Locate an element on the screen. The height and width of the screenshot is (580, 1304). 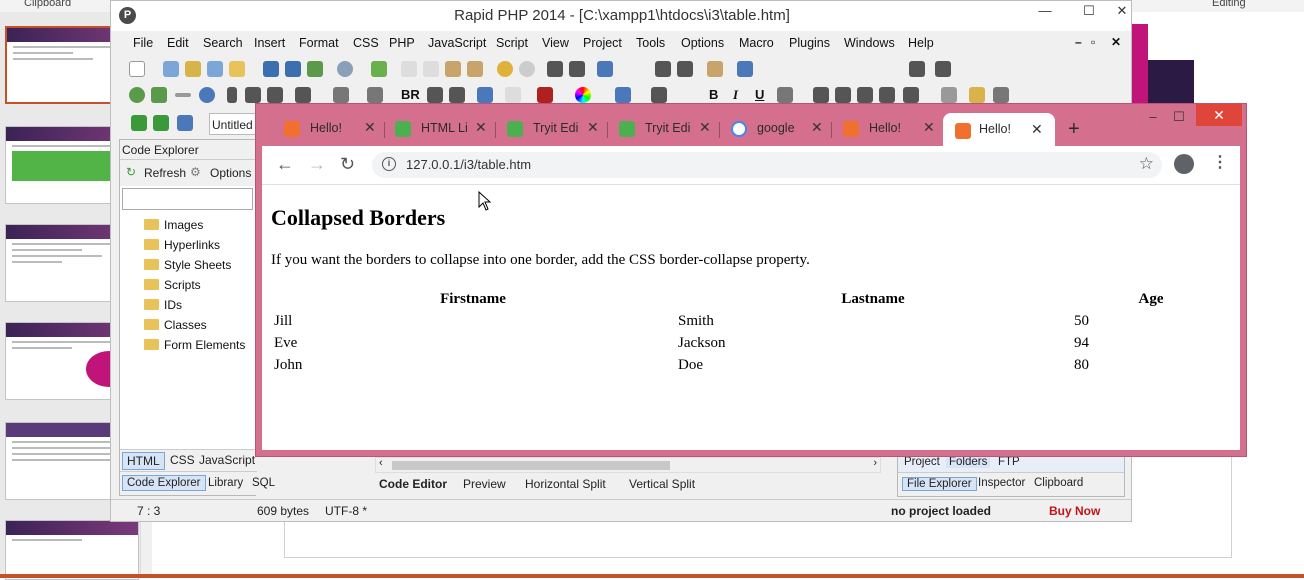
paste-icon is located at coordinates (453, 69).